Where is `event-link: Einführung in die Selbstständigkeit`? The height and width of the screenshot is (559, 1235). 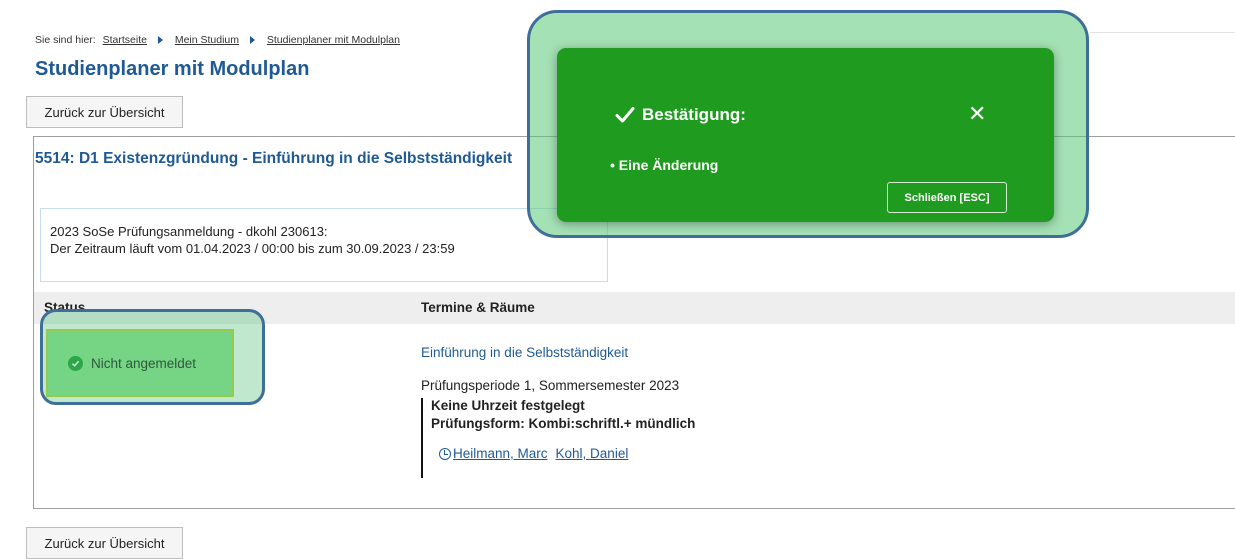 event-link: Einführung in die Selbstständigkeit is located at coordinates (524, 352).